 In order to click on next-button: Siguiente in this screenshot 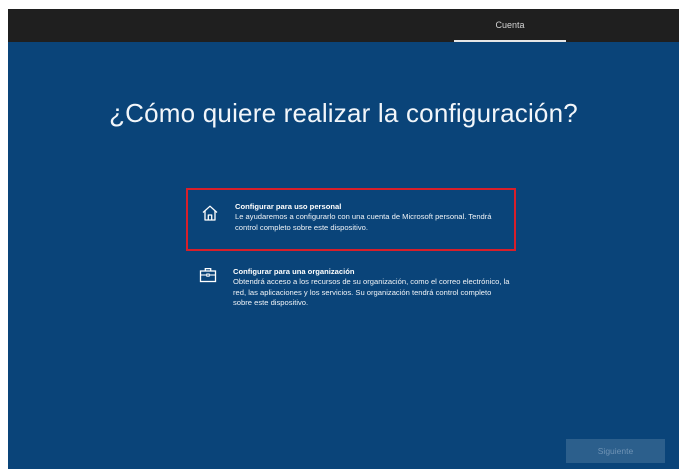, I will do `click(615, 451)`.